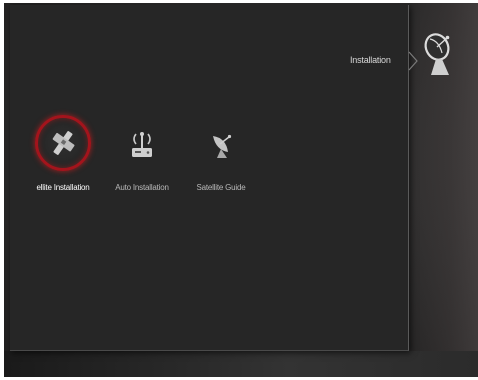 The width and height of the screenshot is (478, 380). What do you see at coordinates (63, 143) in the screenshot?
I see `satellite-icon` at bounding box center [63, 143].